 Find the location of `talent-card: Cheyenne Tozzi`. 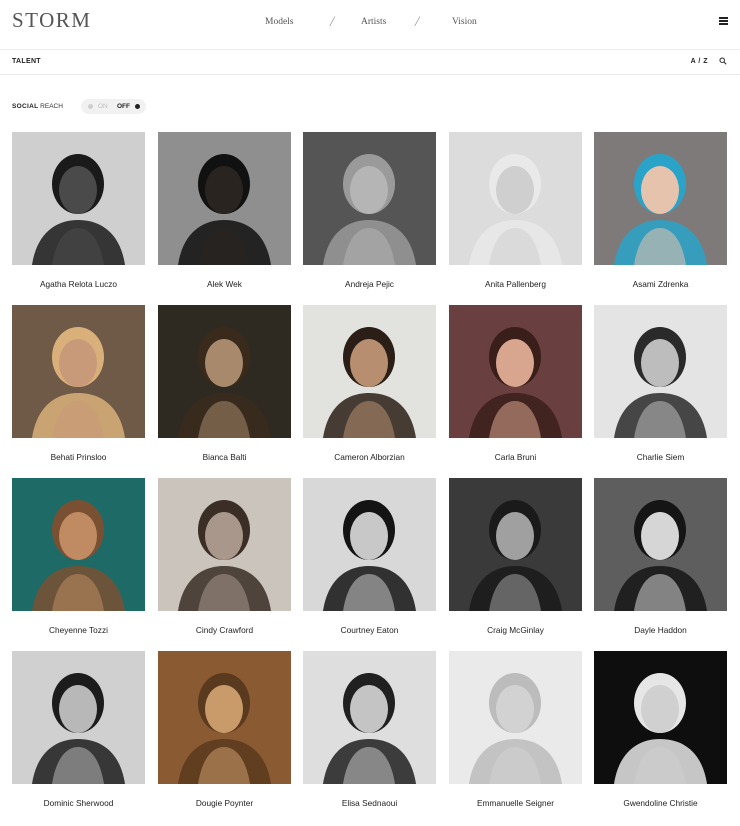

talent-card: Cheyenne Tozzi is located at coordinates (78, 563).